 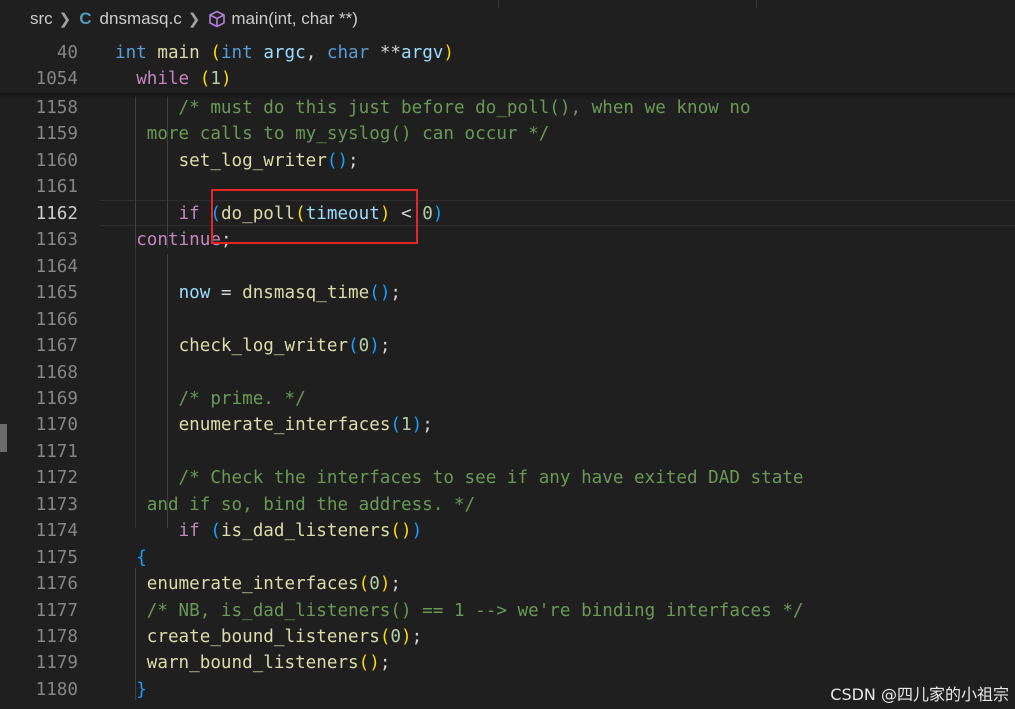 What do you see at coordinates (141, 689) in the screenshot?
I see `code-token: }` at bounding box center [141, 689].